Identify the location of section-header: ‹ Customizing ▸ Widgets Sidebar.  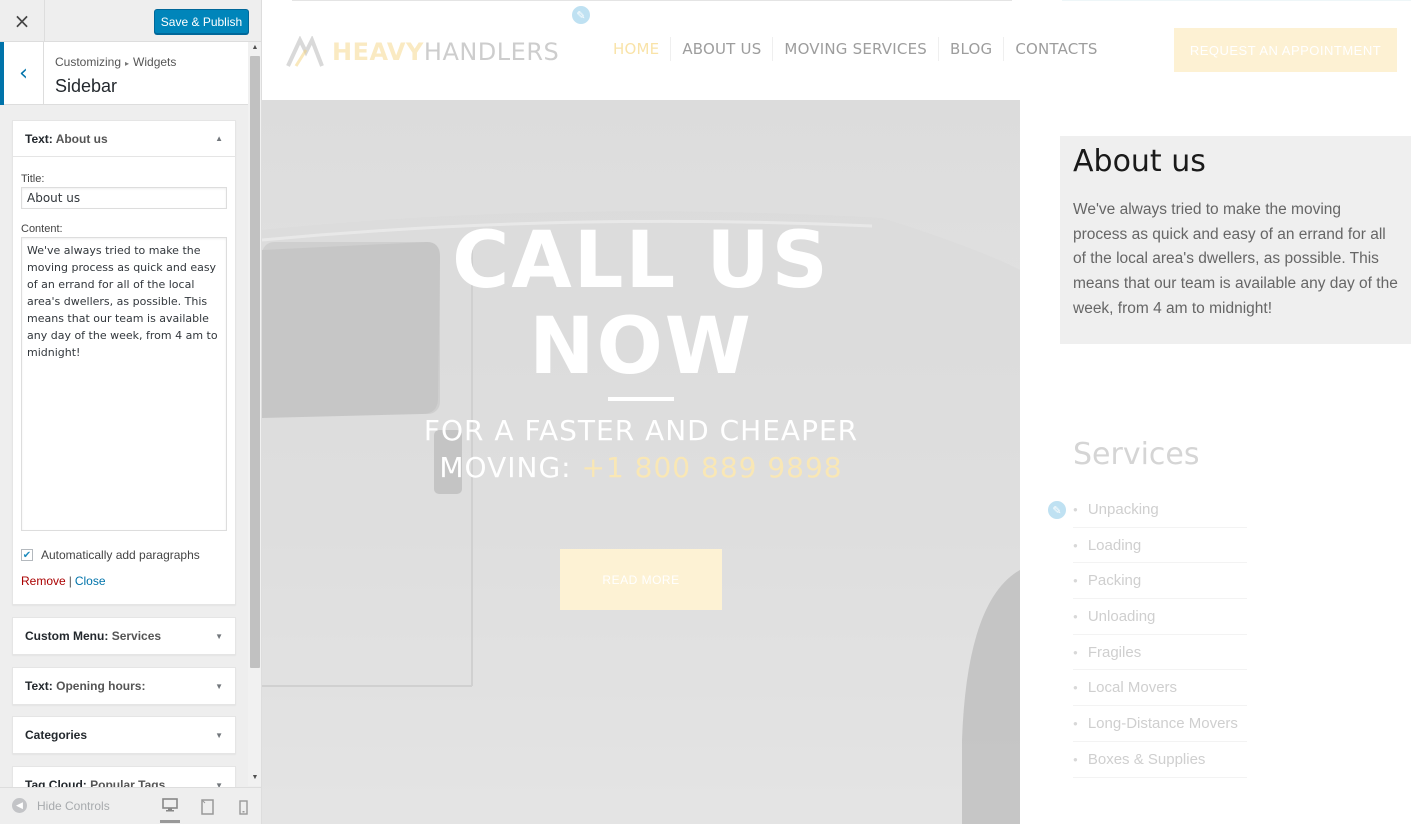
(124, 73).